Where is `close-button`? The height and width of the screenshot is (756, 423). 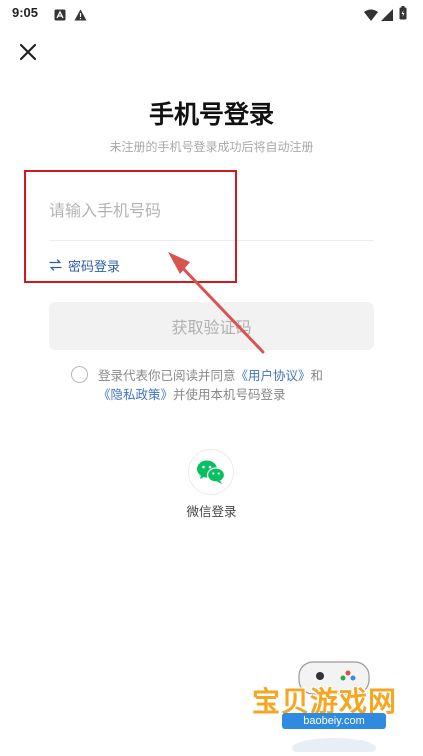 close-button is located at coordinates (28, 52).